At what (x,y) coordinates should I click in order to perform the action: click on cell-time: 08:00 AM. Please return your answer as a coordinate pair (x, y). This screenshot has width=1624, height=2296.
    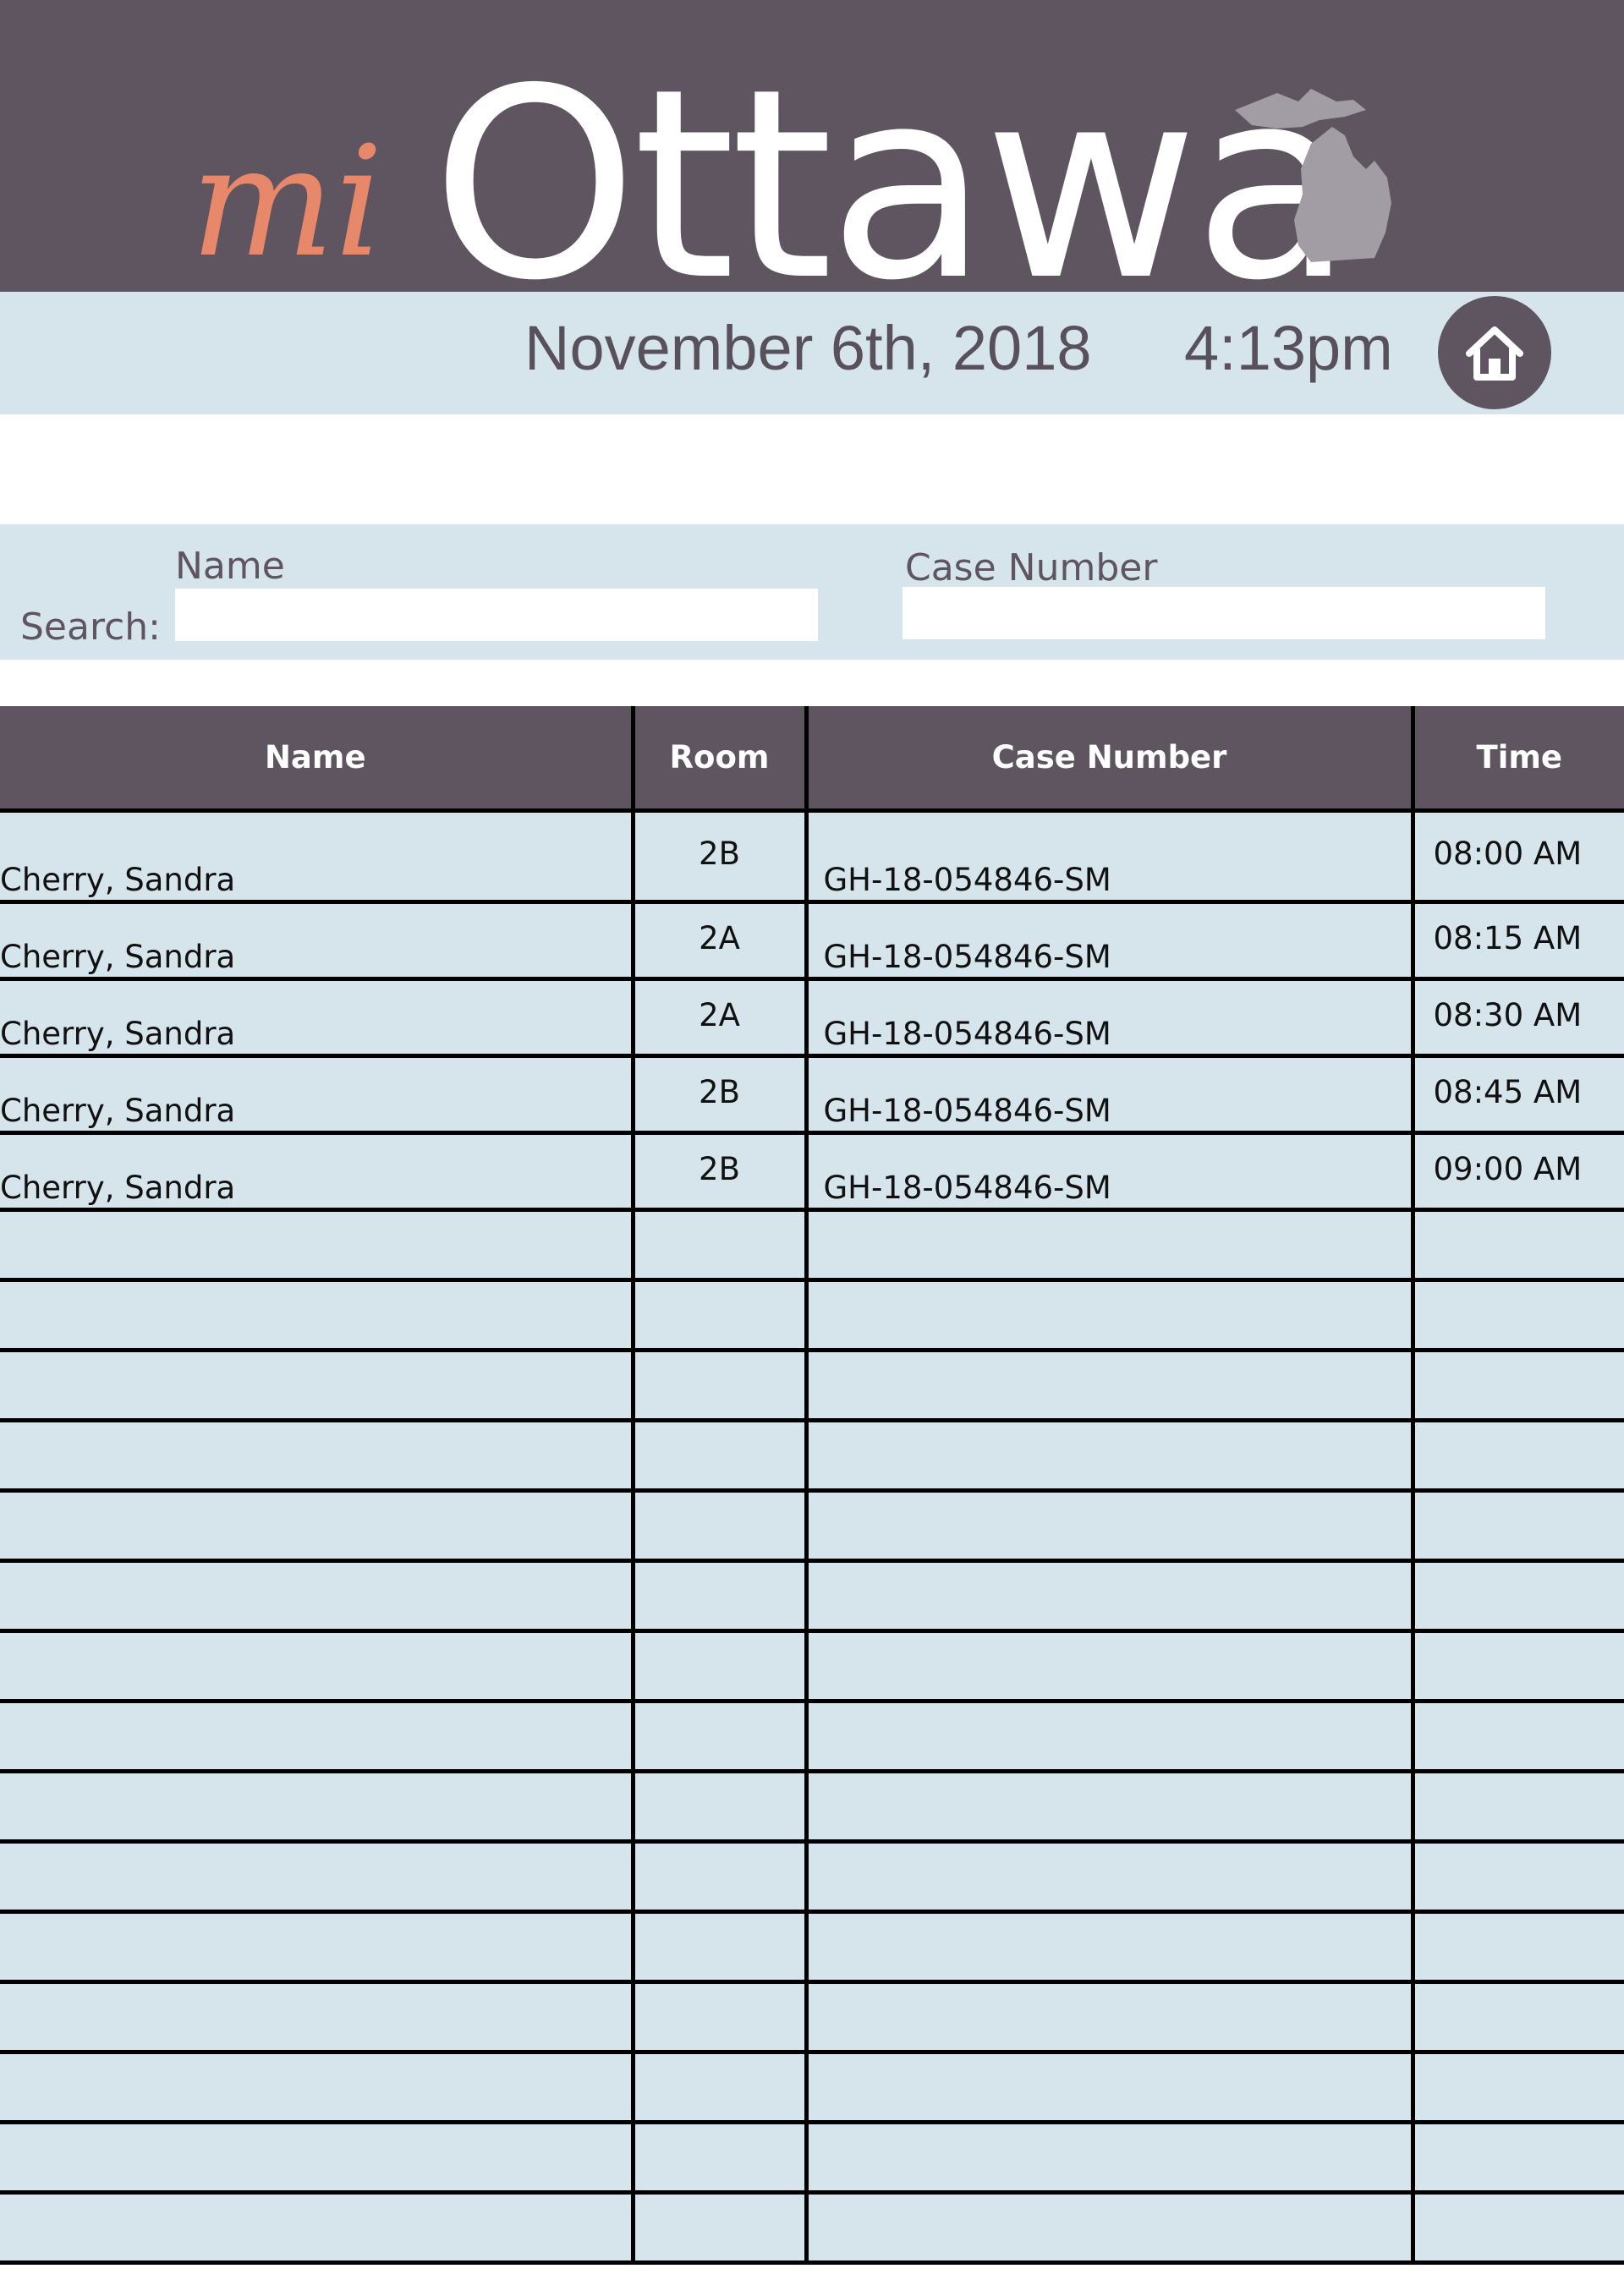
    Looking at the image, I should click on (1517, 856).